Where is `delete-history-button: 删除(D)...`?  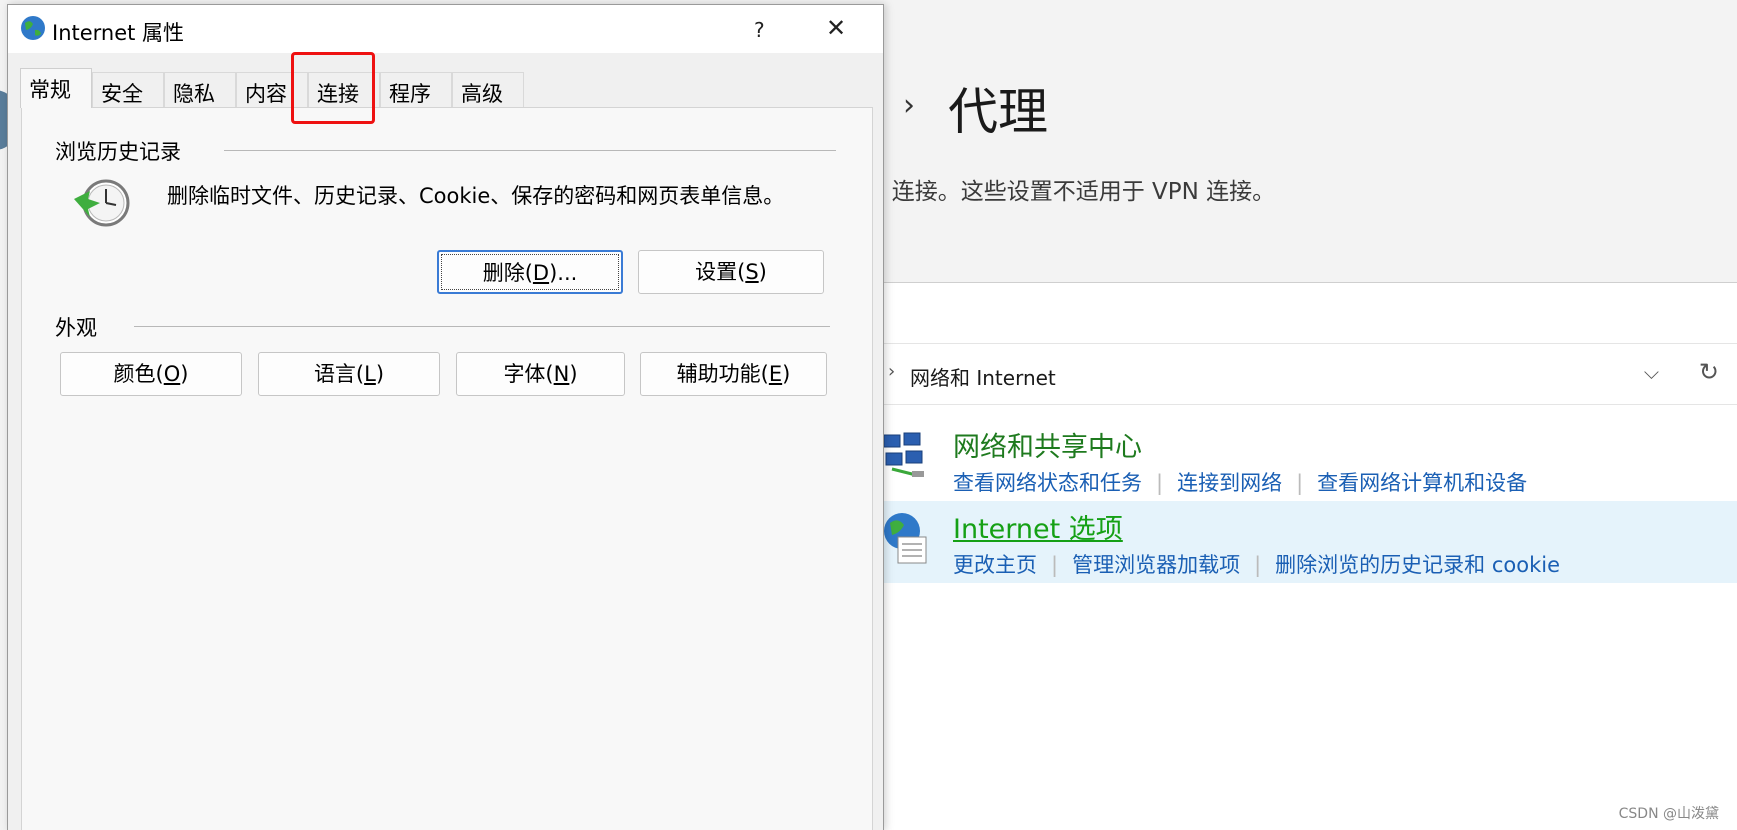
delete-history-button: 删除(D)... is located at coordinates (530, 272).